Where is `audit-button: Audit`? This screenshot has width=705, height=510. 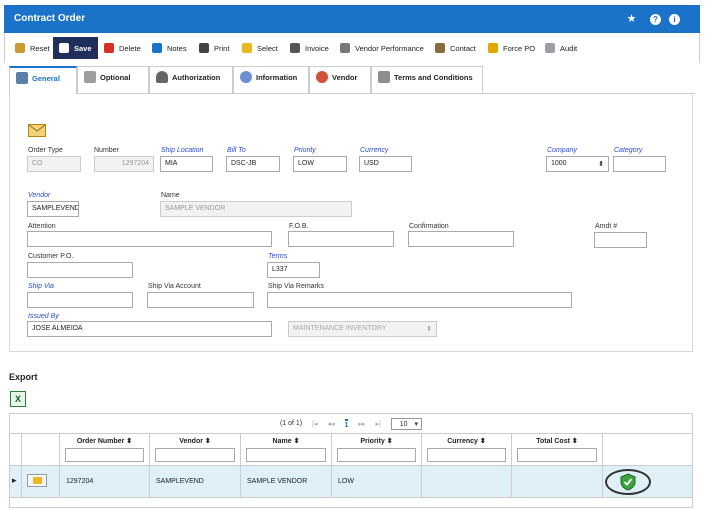 audit-button: Audit is located at coordinates (561, 48).